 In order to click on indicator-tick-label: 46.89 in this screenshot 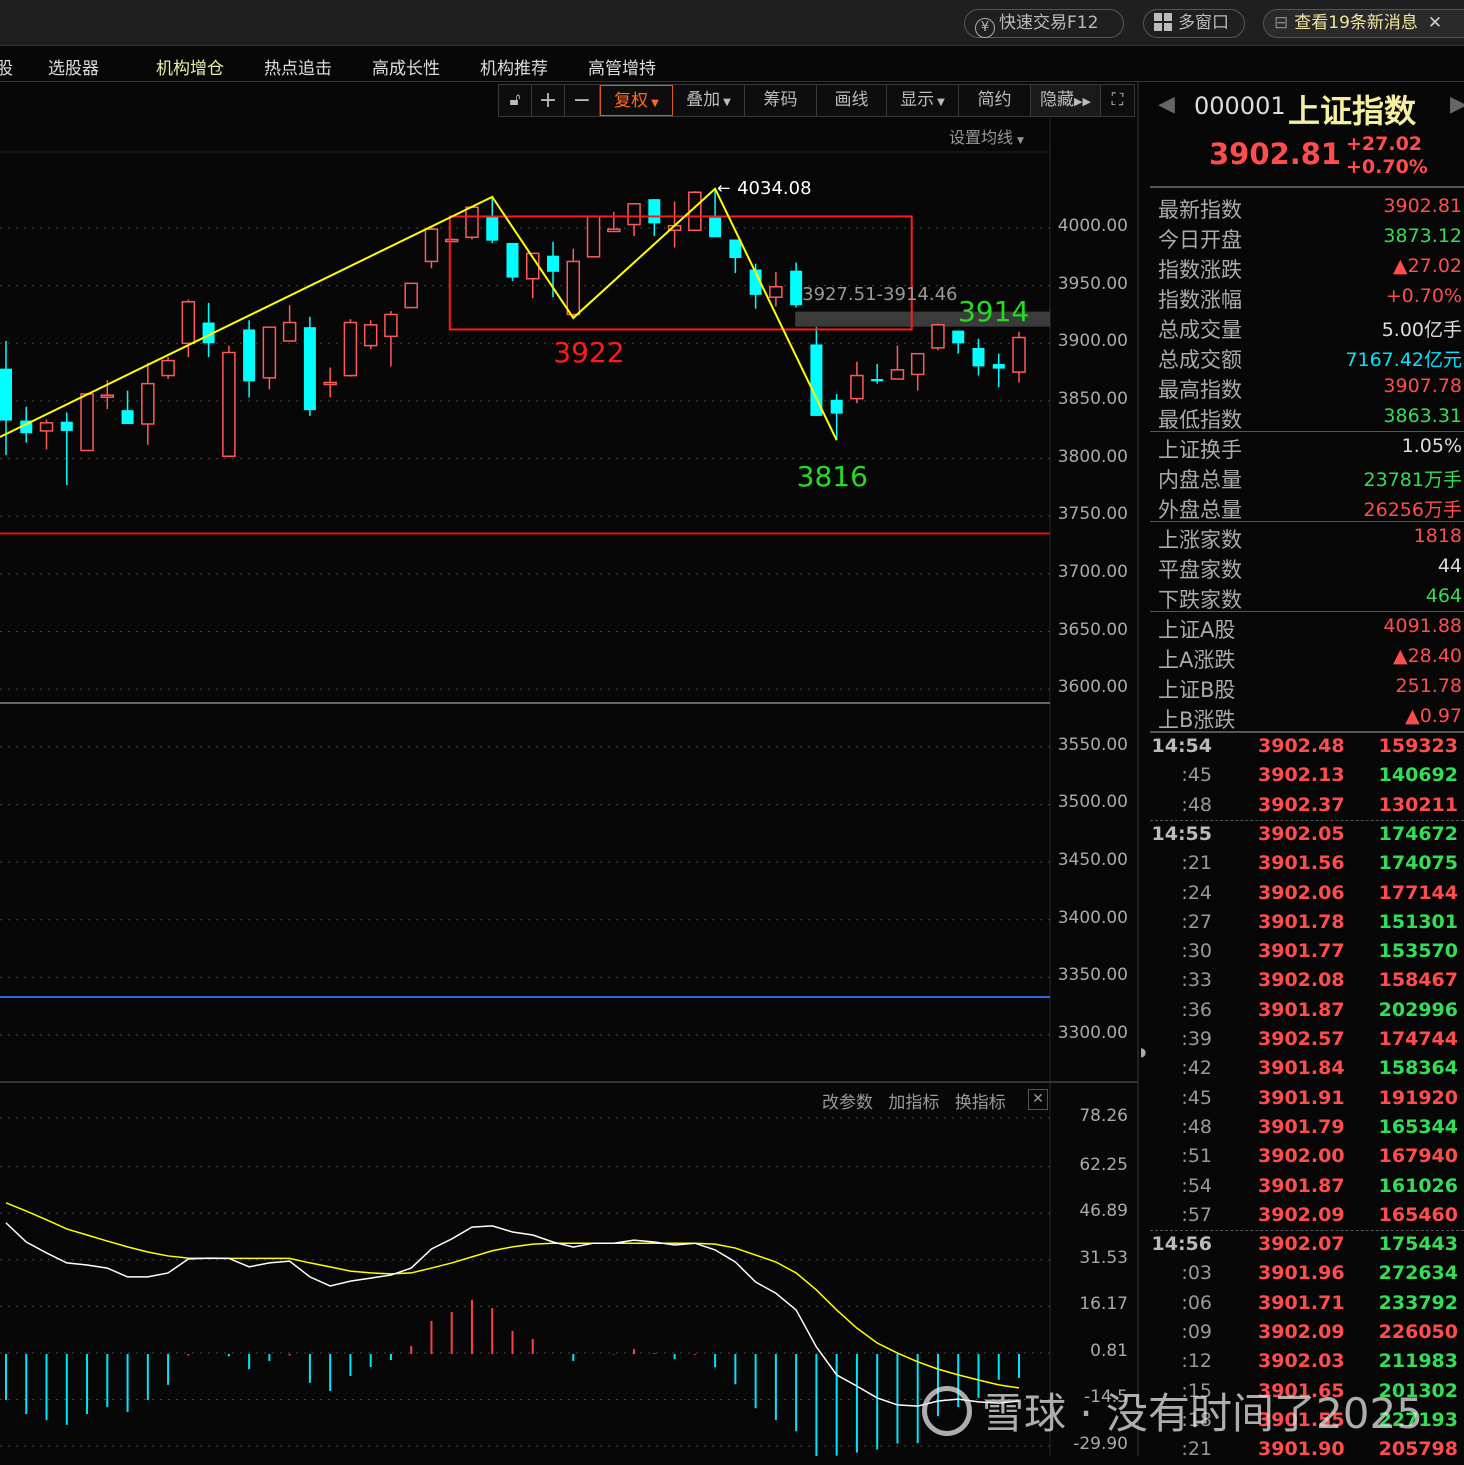, I will do `click(1103, 1211)`.